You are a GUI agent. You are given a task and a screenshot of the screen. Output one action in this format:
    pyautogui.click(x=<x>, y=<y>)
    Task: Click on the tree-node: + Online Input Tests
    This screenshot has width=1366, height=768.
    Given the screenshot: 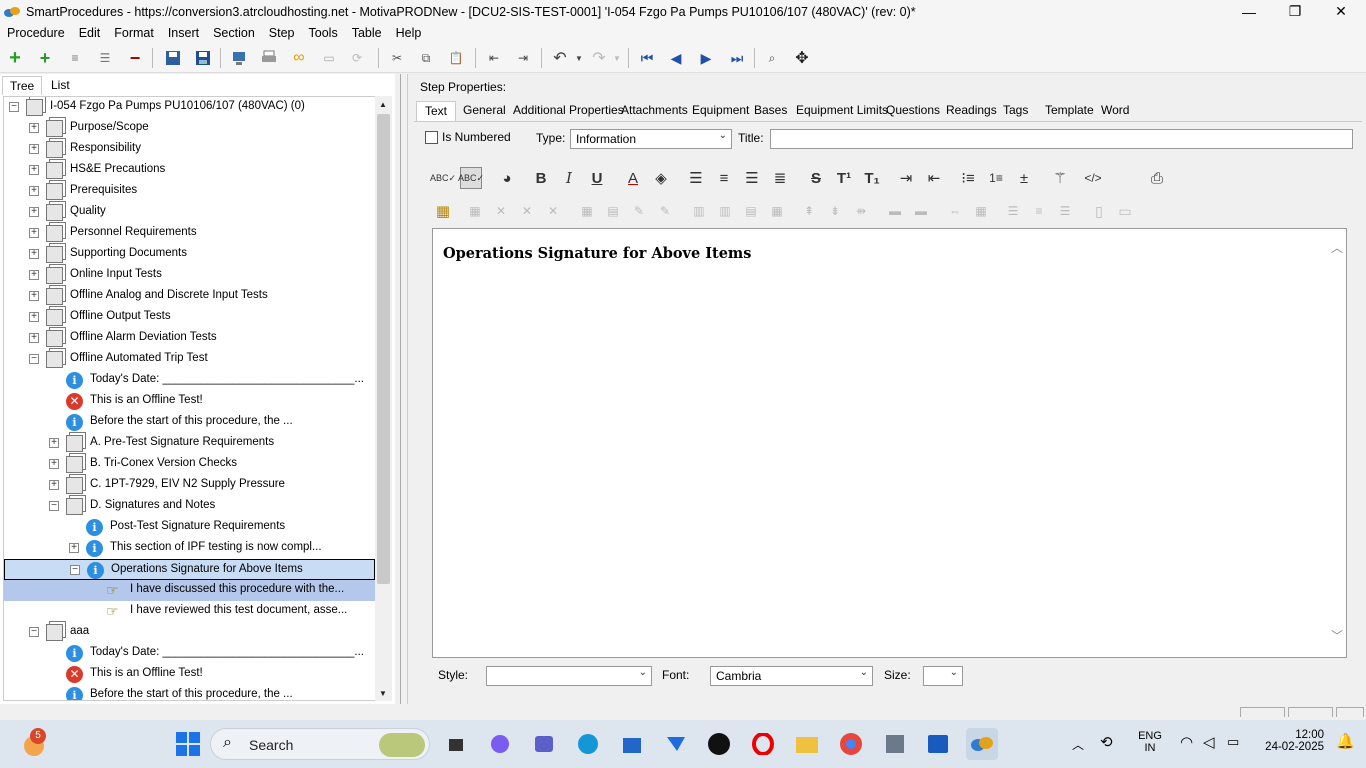 What is the action you would take?
    pyautogui.click(x=189, y=275)
    